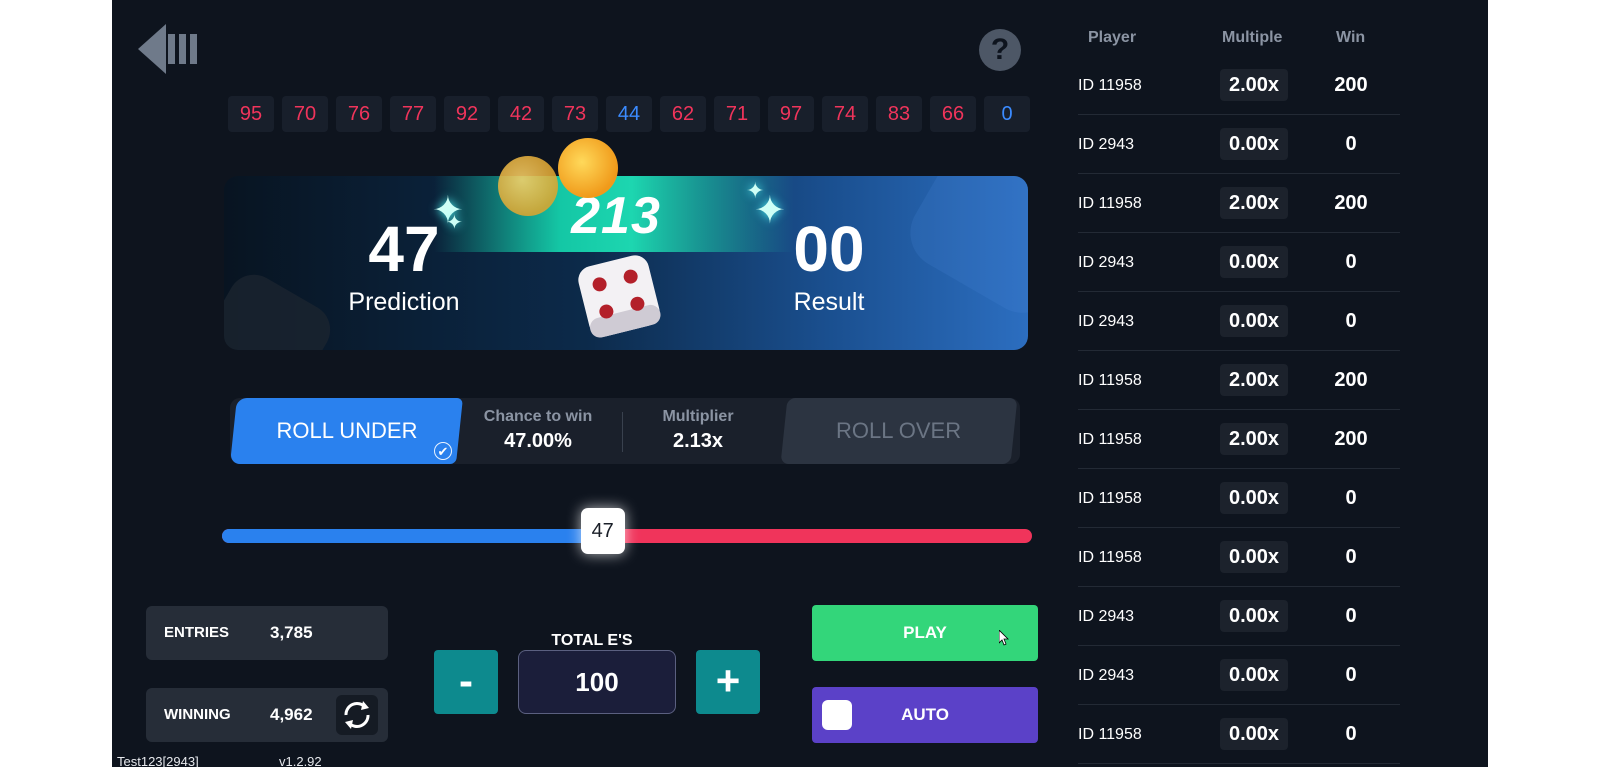  I want to click on win-header: Win, so click(1351, 37).